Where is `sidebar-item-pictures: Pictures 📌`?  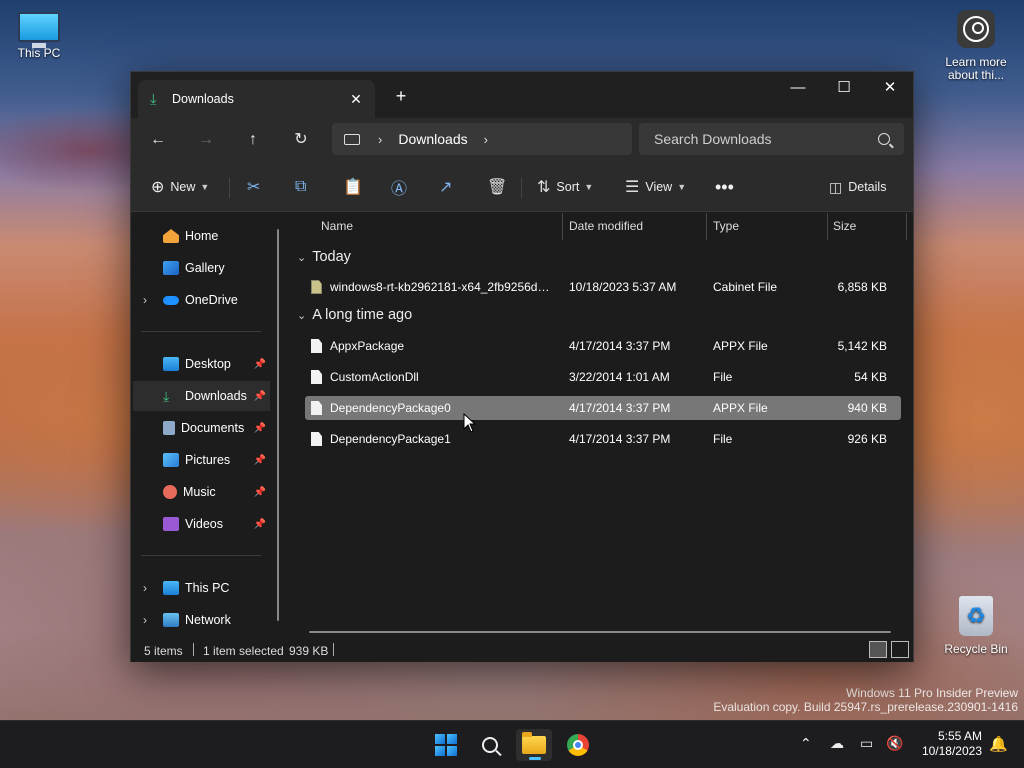
sidebar-item-pictures: Pictures 📌 is located at coordinates (201, 460).